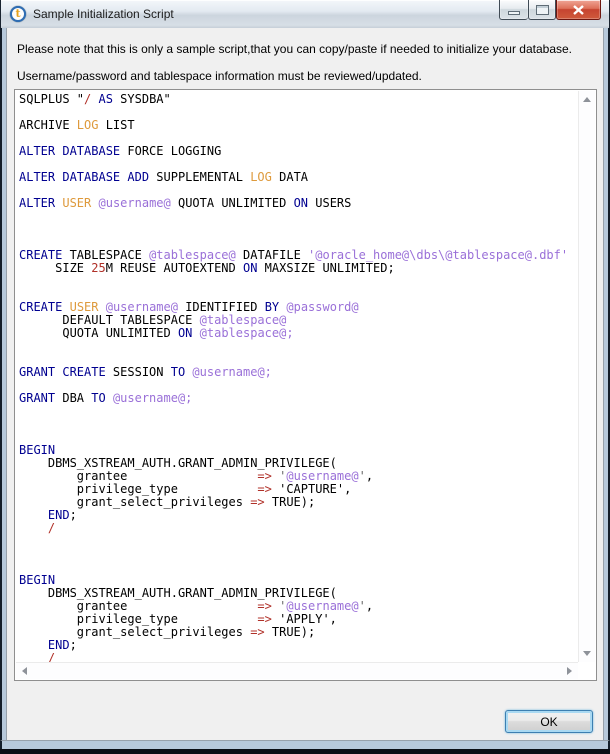 This screenshot has height=754, width=610. What do you see at coordinates (18, 14) in the screenshot?
I see `app-icon: t` at bounding box center [18, 14].